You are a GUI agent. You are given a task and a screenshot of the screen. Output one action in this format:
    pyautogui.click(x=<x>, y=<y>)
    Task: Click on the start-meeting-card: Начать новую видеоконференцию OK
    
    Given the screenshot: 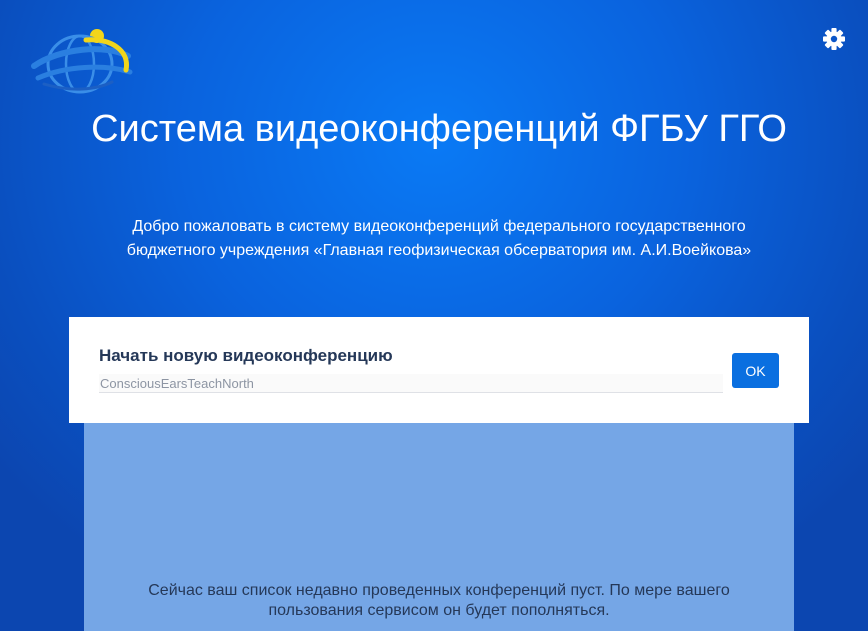 What is the action you would take?
    pyautogui.click(x=439, y=370)
    